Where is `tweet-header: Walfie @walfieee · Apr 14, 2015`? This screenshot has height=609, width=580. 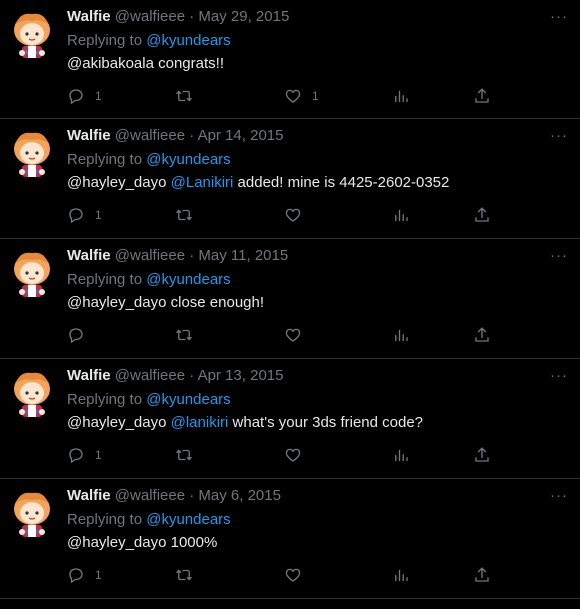 tweet-header: Walfie @walfieee · Apr 14, 2015 is located at coordinates (175, 135).